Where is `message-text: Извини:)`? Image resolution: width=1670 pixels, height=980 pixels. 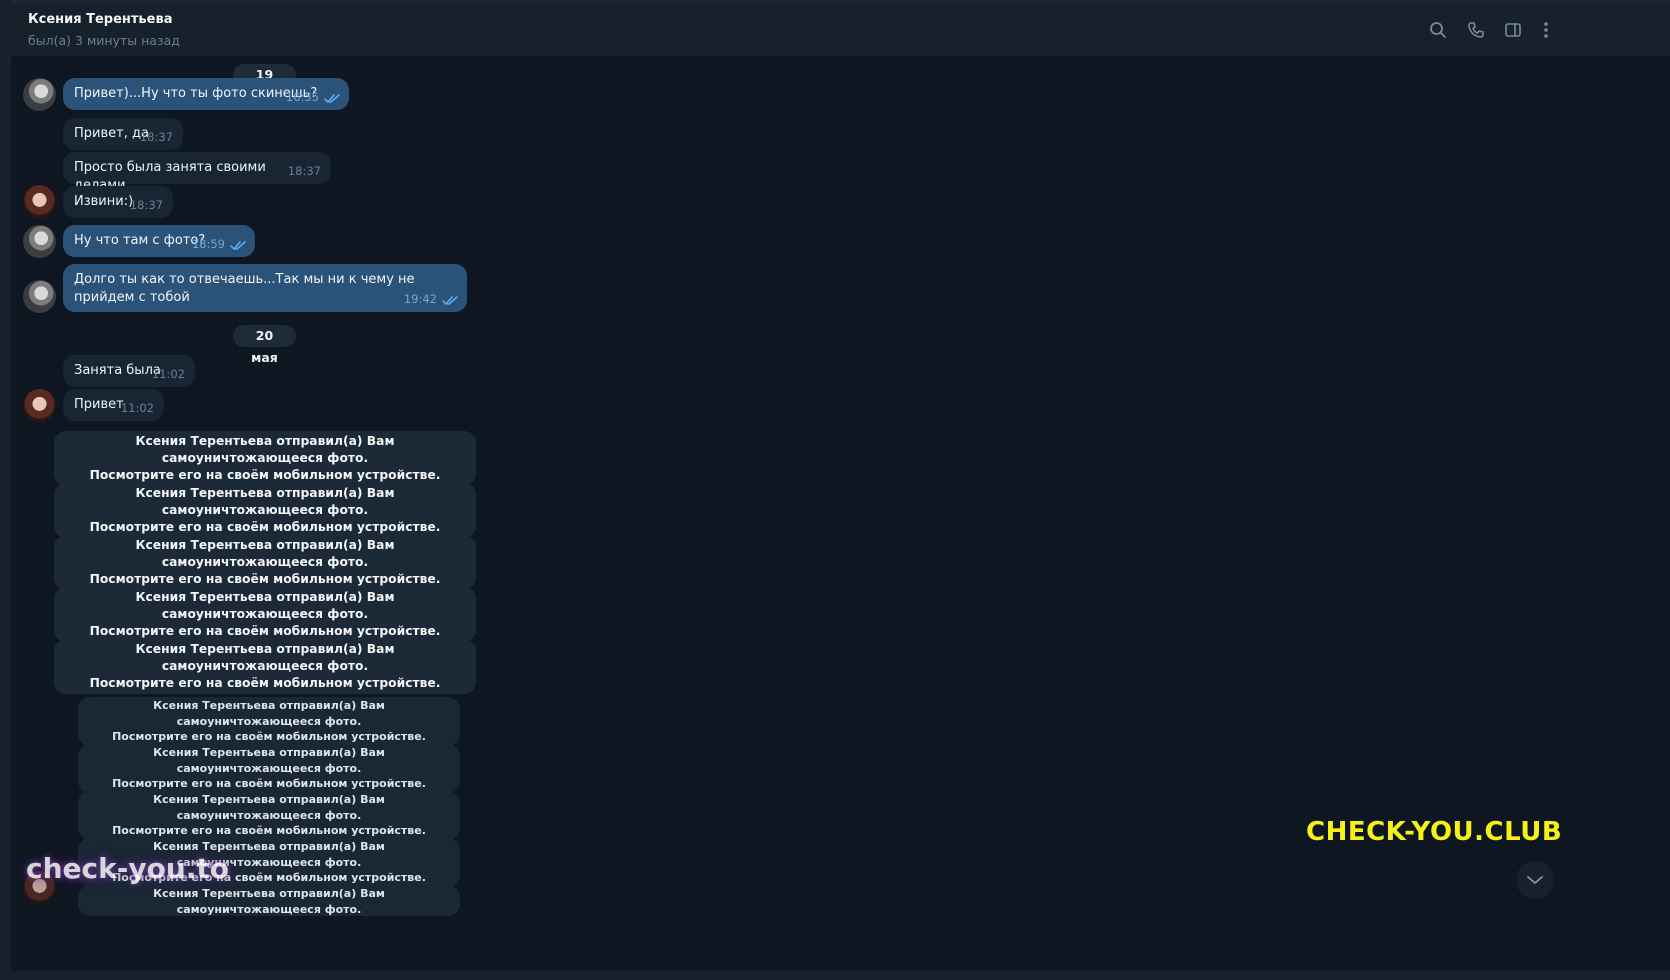
message-text: Извини:) is located at coordinates (104, 201).